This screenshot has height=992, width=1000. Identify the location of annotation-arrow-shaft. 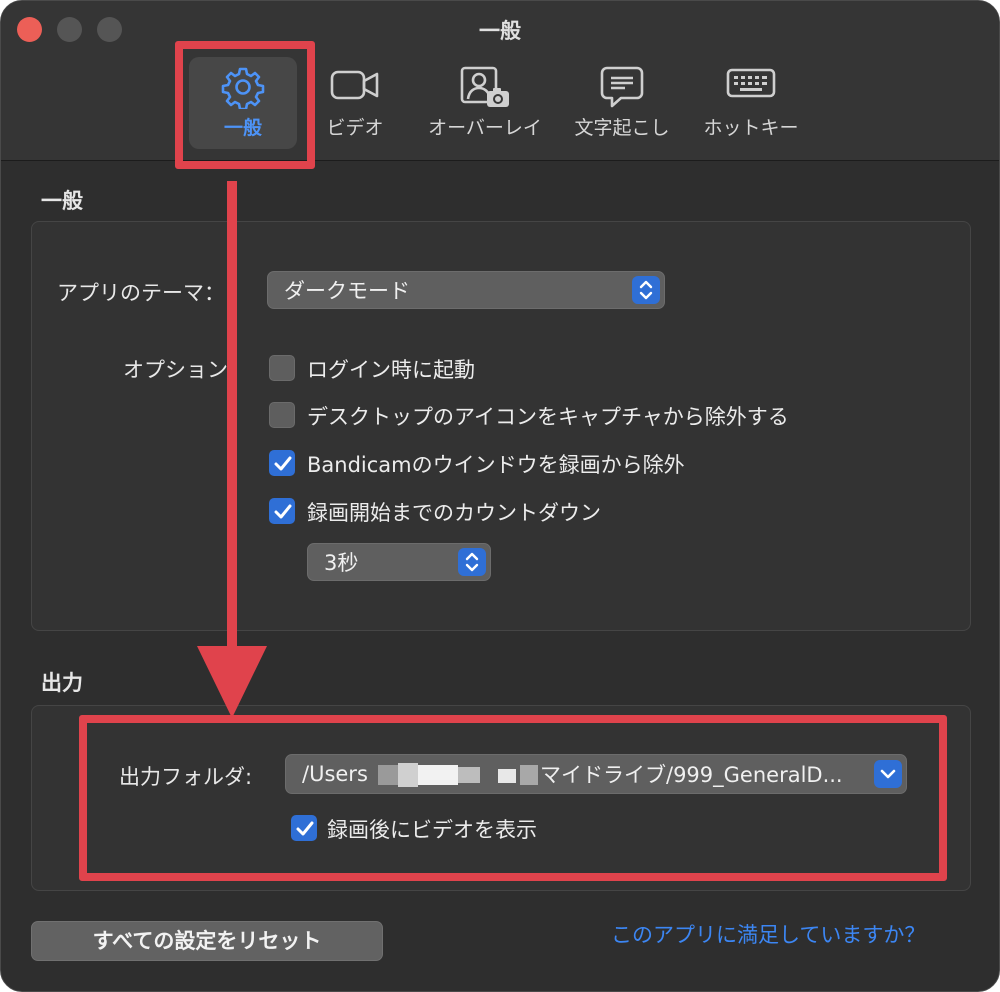
(232, 416).